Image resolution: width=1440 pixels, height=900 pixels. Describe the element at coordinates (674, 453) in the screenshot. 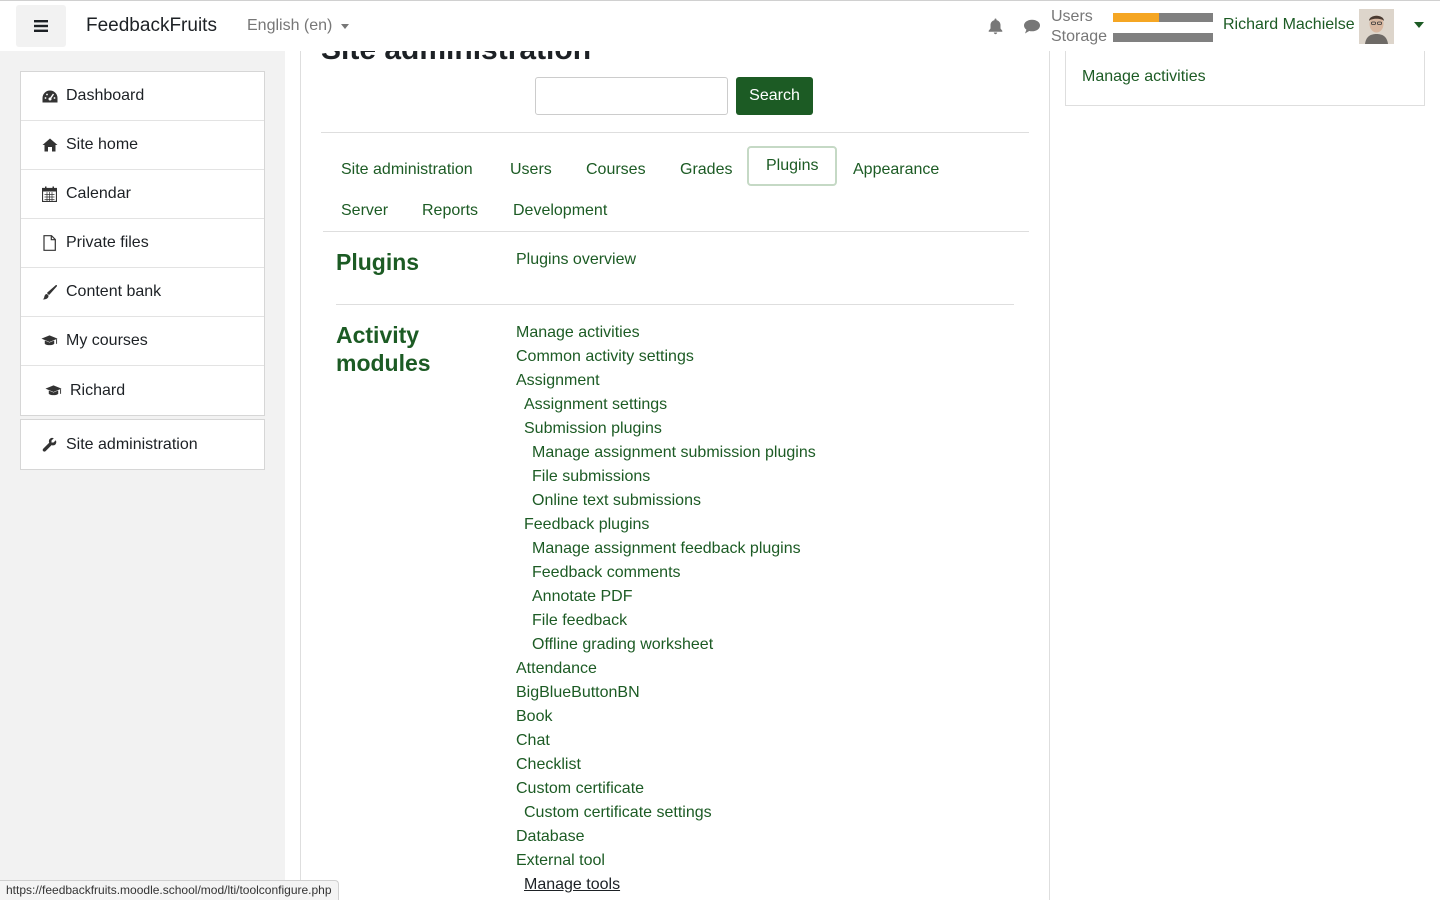

I see `link-manage-assignment-submission-plugins: Manage assignment submission plugins` at that location.